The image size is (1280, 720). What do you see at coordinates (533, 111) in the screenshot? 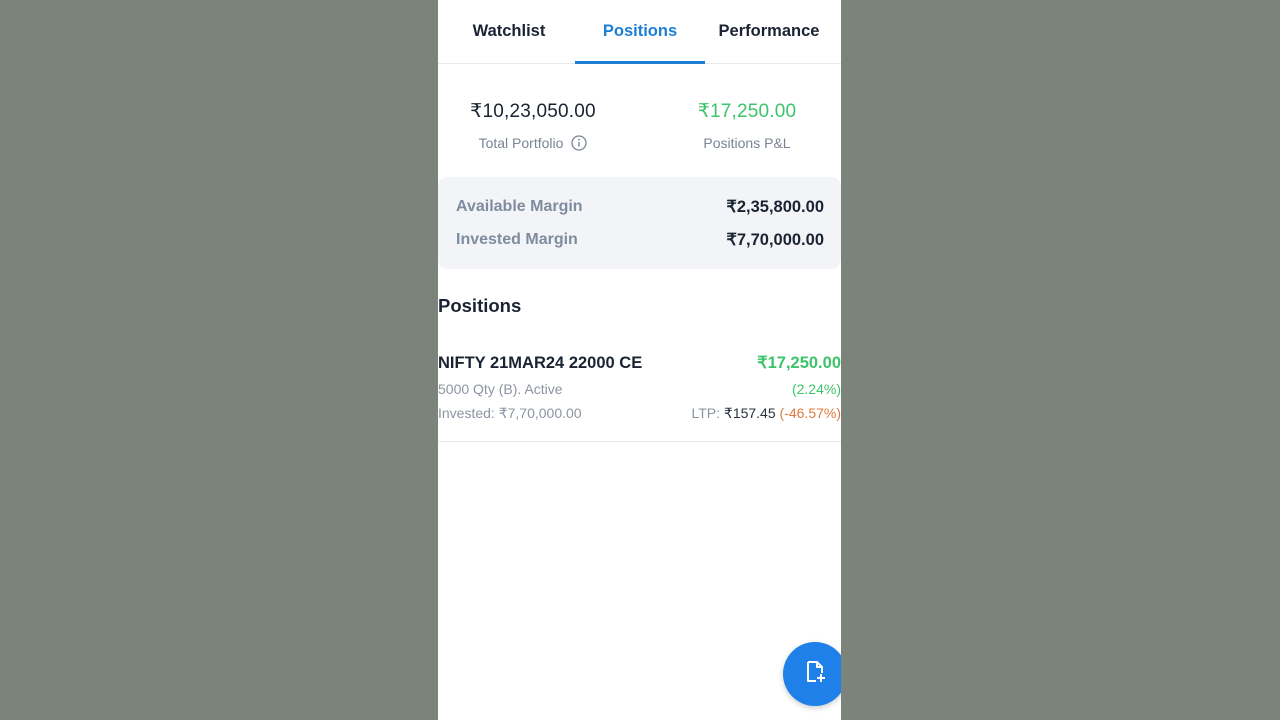
I see `total-portfolio-value: ₹10,23,050.00` at bounding box center [533, 111].